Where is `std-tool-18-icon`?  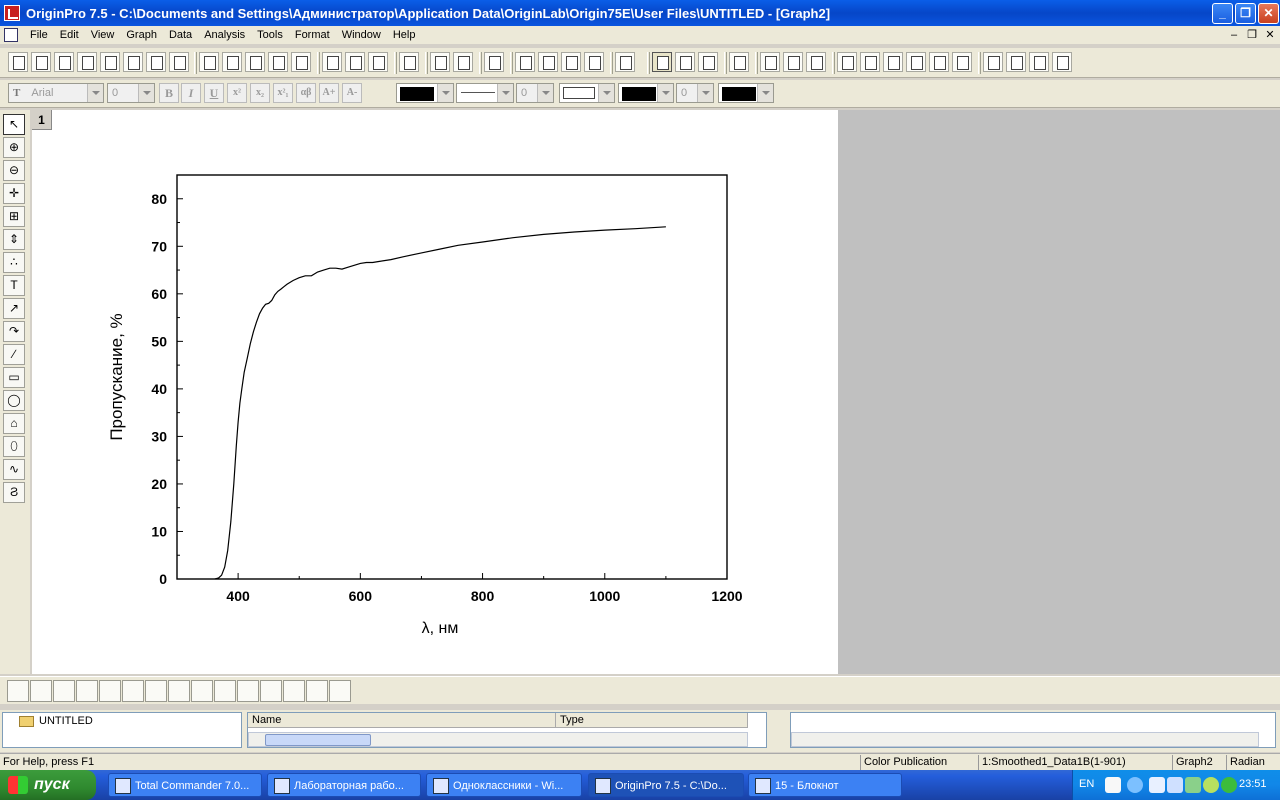
std-tool-18-icon is located at coordinates (440, 62).